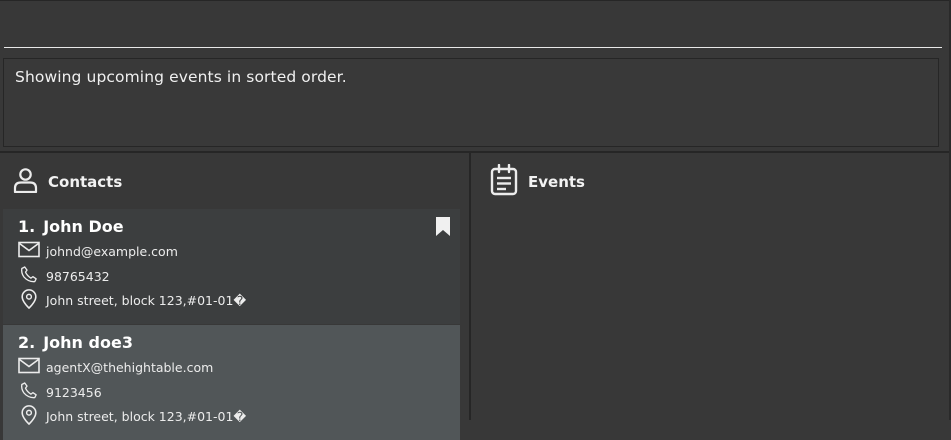 This screenshot has width=951, height=440. What do you see at coordinates (25, 182) in the screenshot?
I see `person-icon` at bounding box center [25, 182].